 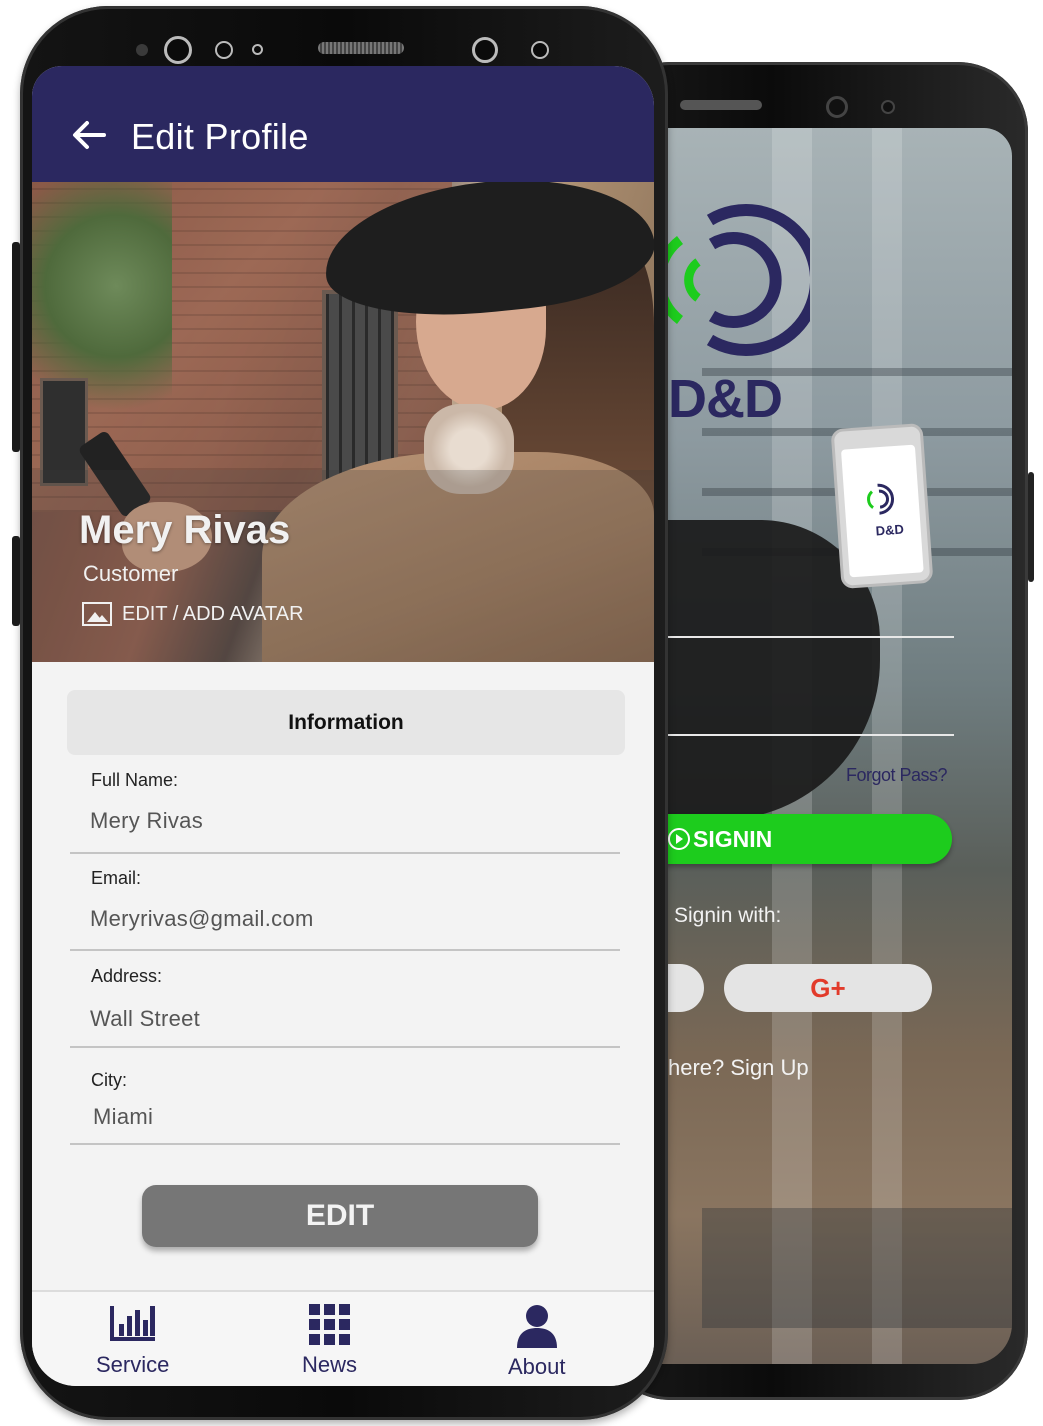 What do you see at coordinates (361, 48) in the screenshot?
I see `speaker-grille` at bounding box center [361, 48].